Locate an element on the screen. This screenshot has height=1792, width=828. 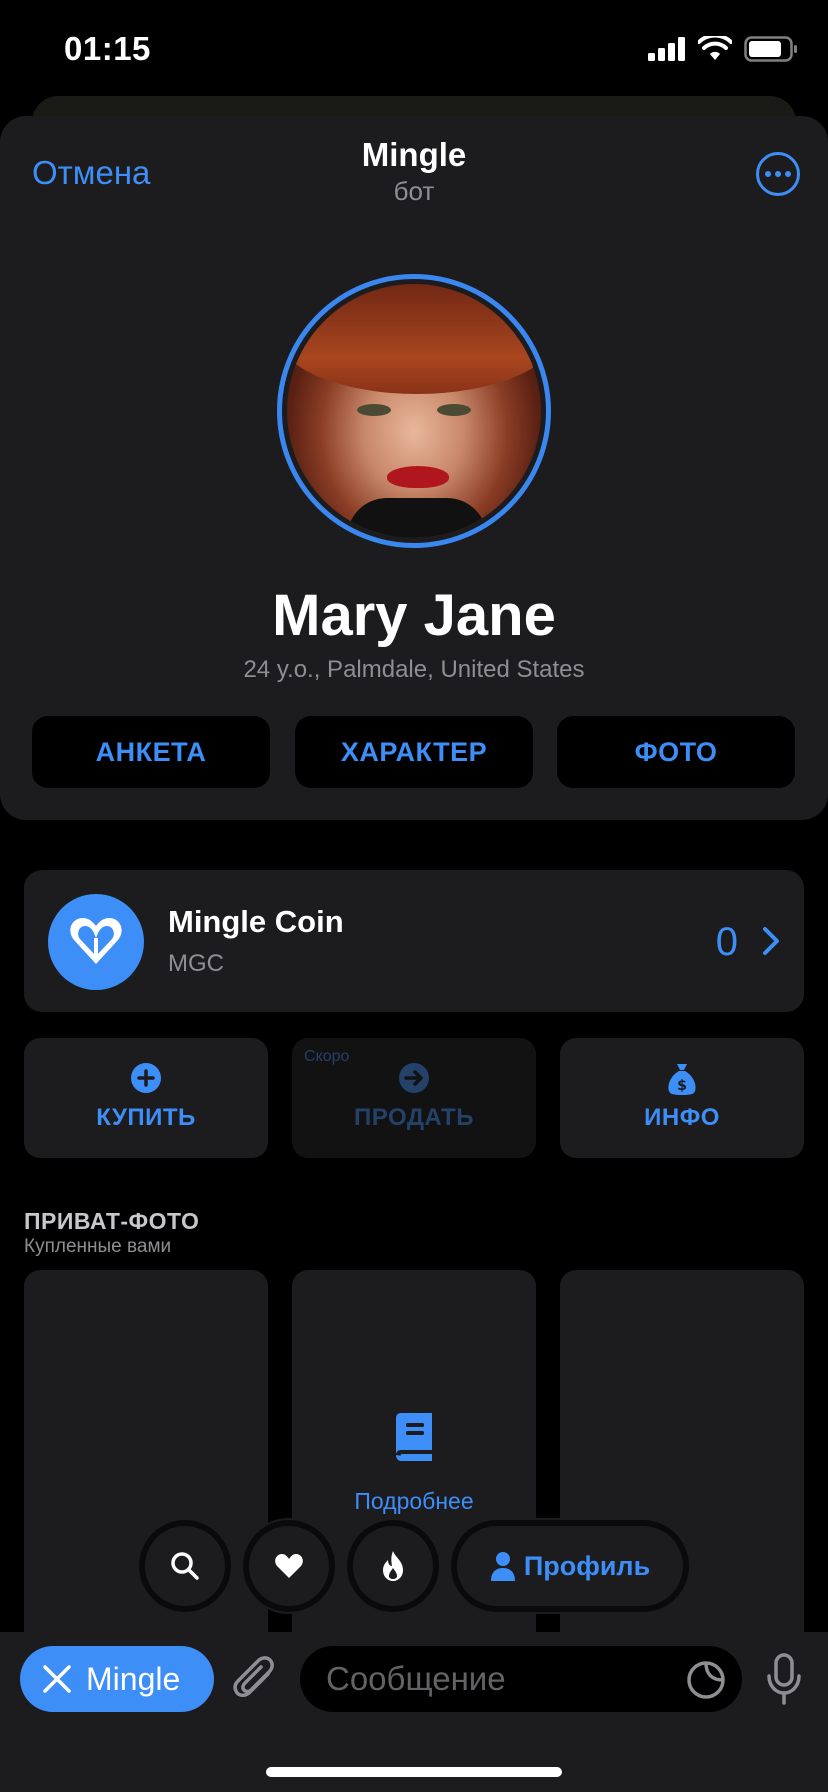
buy-label: КУПИТЬ is located at coordinates (146, 1117).